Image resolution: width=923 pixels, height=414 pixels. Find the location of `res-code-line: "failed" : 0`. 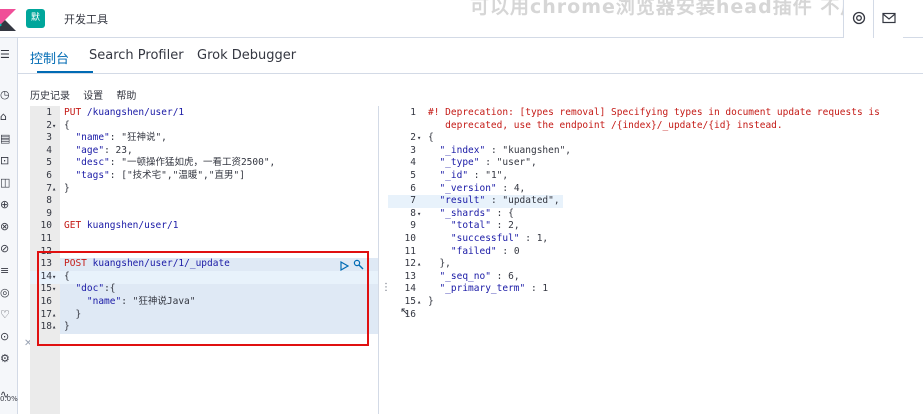

res-code-line: "failed" : 0 is located at coordinates (654, 252).